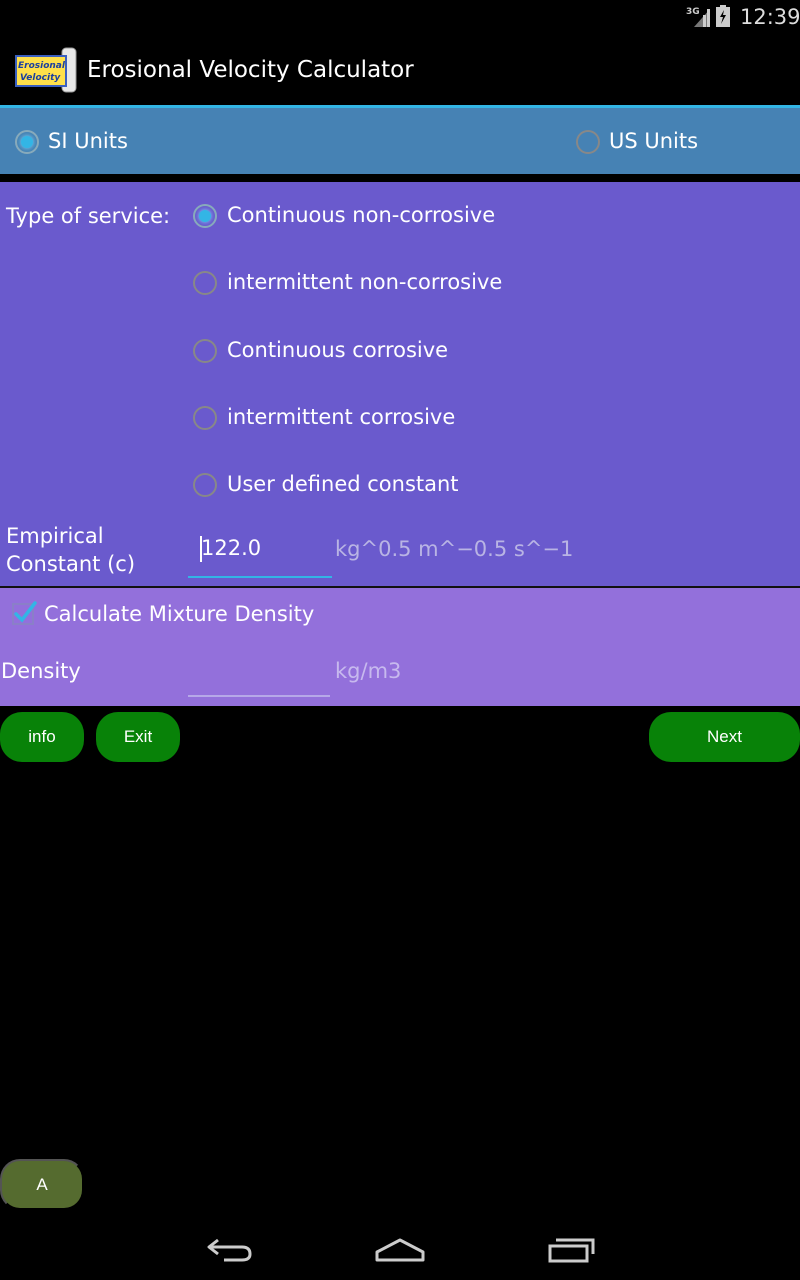  I want to click on info-button: info, so click(42, 737).